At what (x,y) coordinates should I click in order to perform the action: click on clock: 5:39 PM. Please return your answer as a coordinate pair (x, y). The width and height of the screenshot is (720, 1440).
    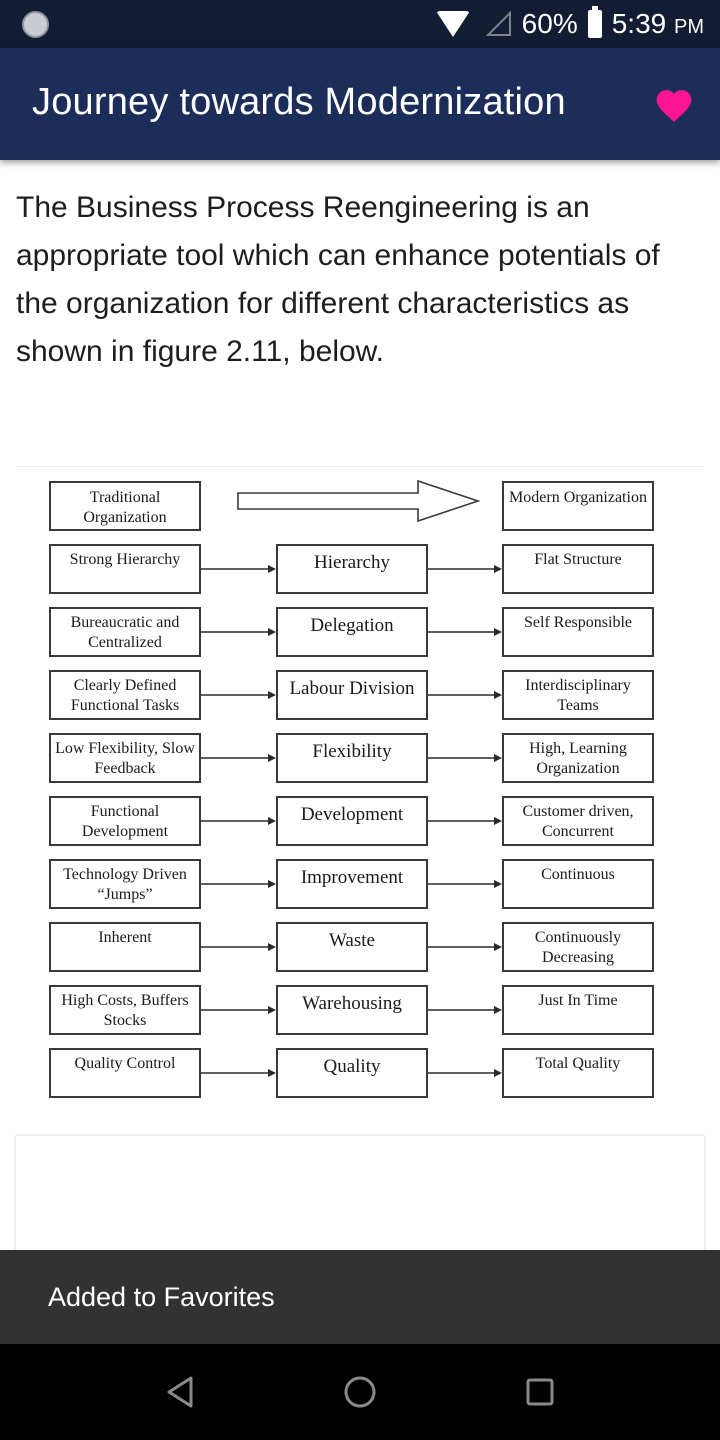
    Looking at the image, I should click on (658, 24).